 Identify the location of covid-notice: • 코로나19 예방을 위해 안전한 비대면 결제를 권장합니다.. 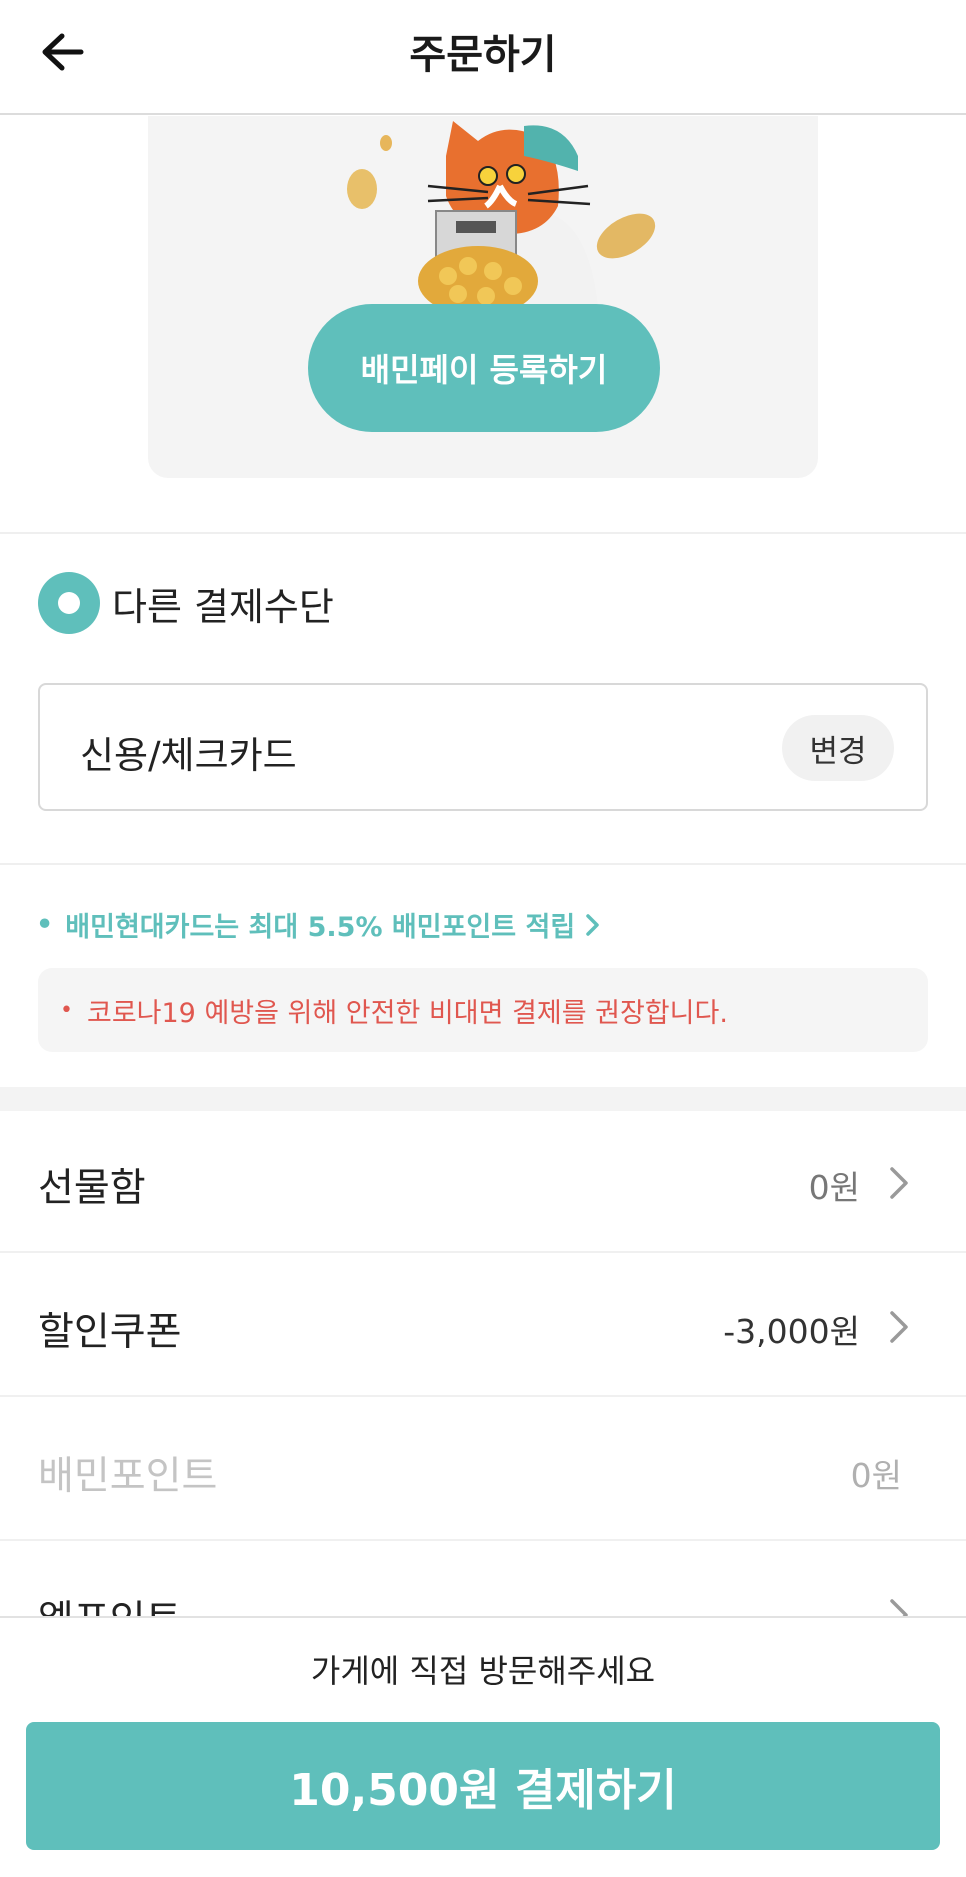
(483, 1010).